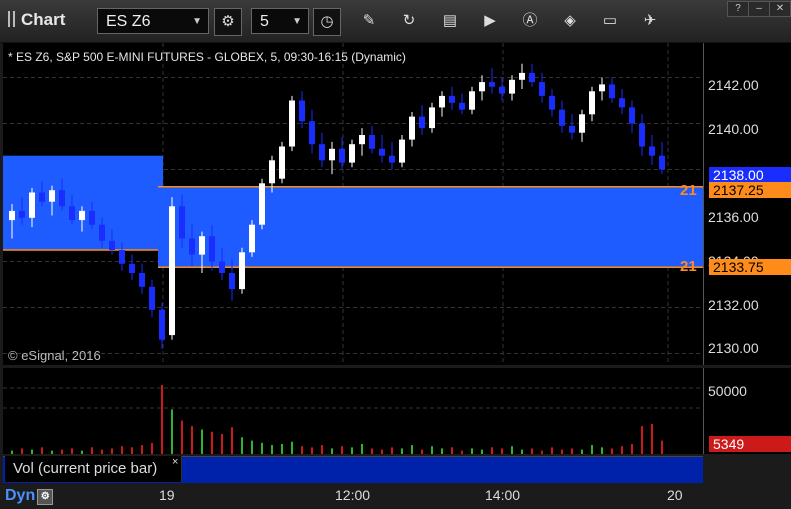 The width and height of the screenshot is (791, 509). I want to click on minimize-icon: –, so click(759, 8).